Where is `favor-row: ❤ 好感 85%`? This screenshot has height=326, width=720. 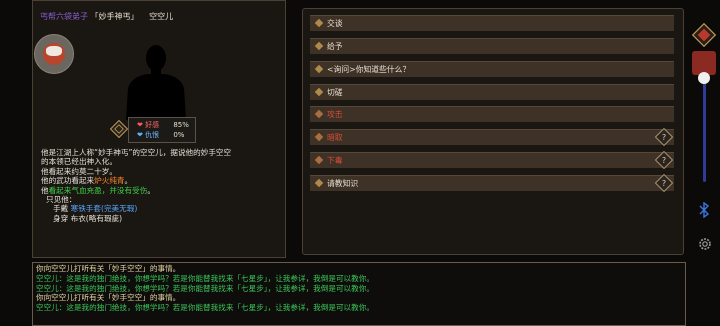 favor-row: ❤ 好感 85% is located at coordinates (163, 125).